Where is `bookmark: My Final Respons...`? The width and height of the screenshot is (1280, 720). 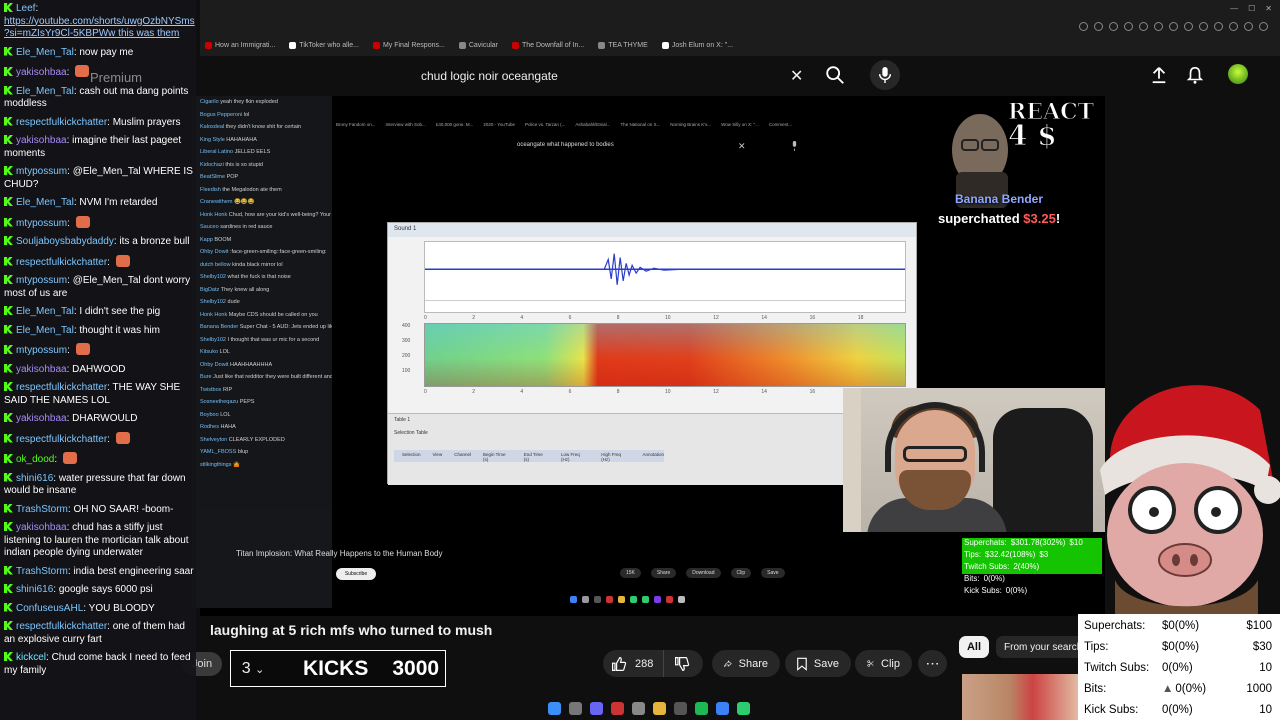
bookmark: My Final Respons... is located at coordinates (408, 45).